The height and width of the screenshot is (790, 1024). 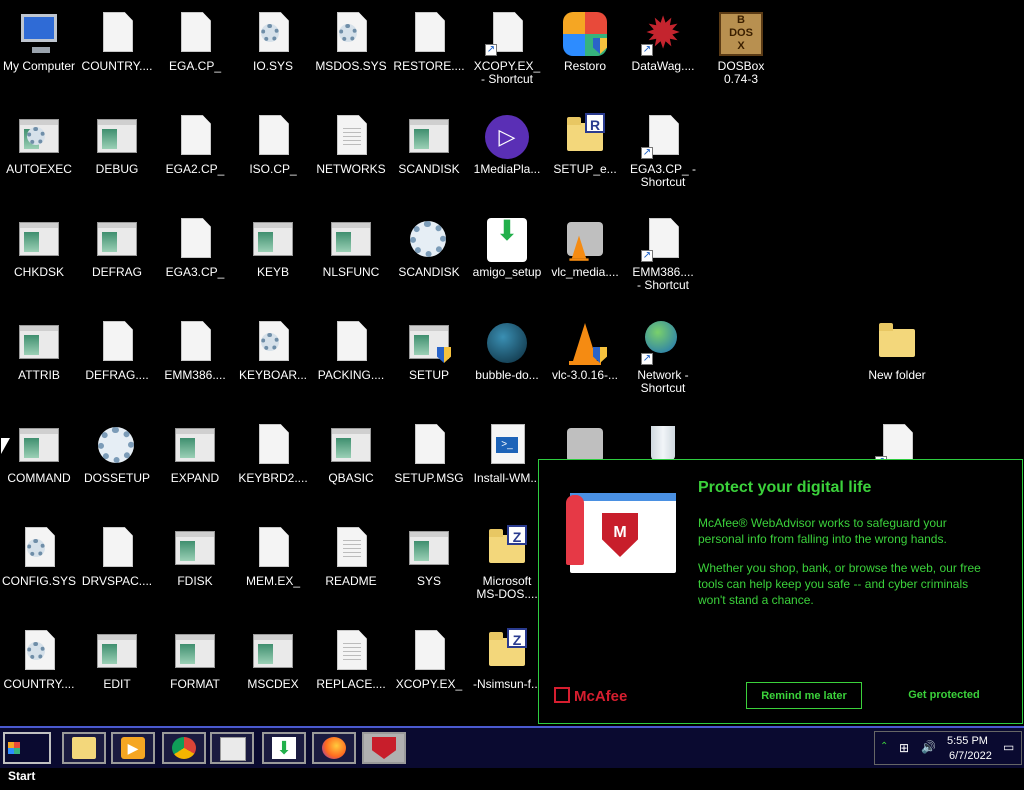 I want to click on desktop-icon: EGA.CP_, so click(x=195, y=38).